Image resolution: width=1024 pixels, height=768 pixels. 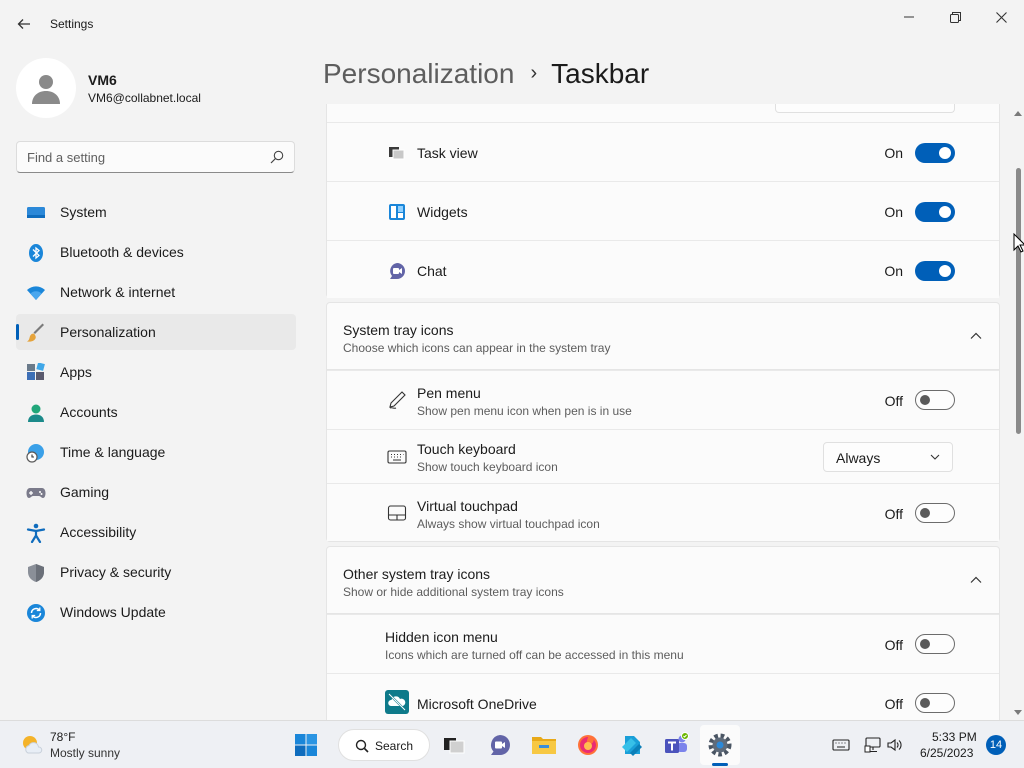 I want to click on sidebar-item-accounts: Accounts, so click(x=156, y=412).